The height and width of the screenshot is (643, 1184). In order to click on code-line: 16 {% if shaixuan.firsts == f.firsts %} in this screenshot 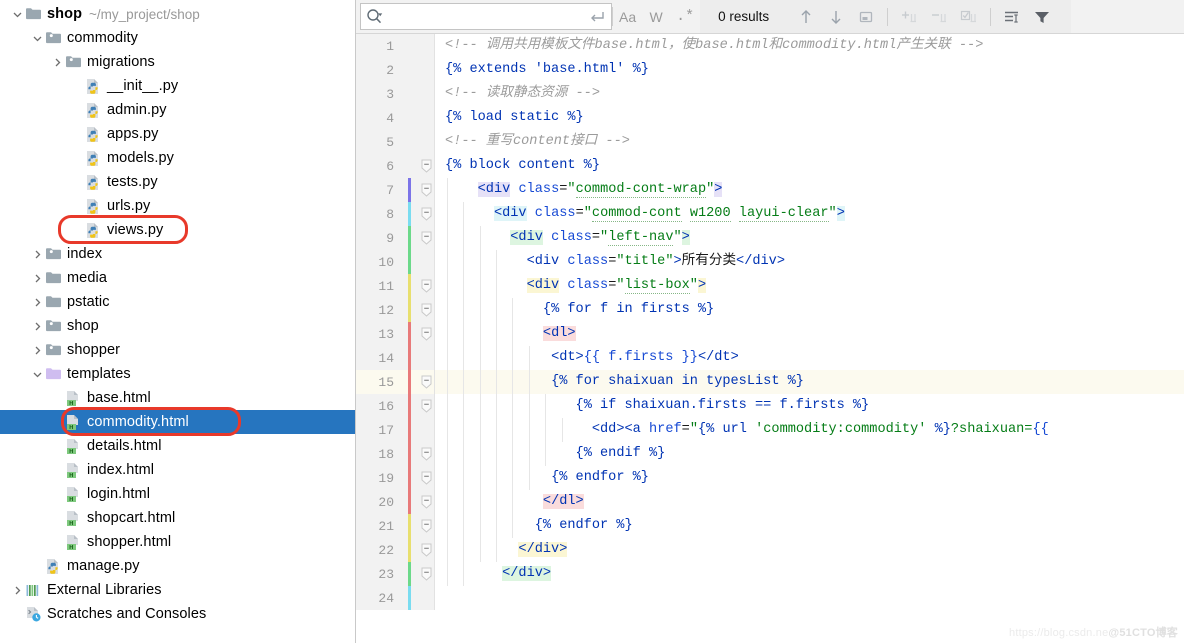, I will do `click(770, 406)`.